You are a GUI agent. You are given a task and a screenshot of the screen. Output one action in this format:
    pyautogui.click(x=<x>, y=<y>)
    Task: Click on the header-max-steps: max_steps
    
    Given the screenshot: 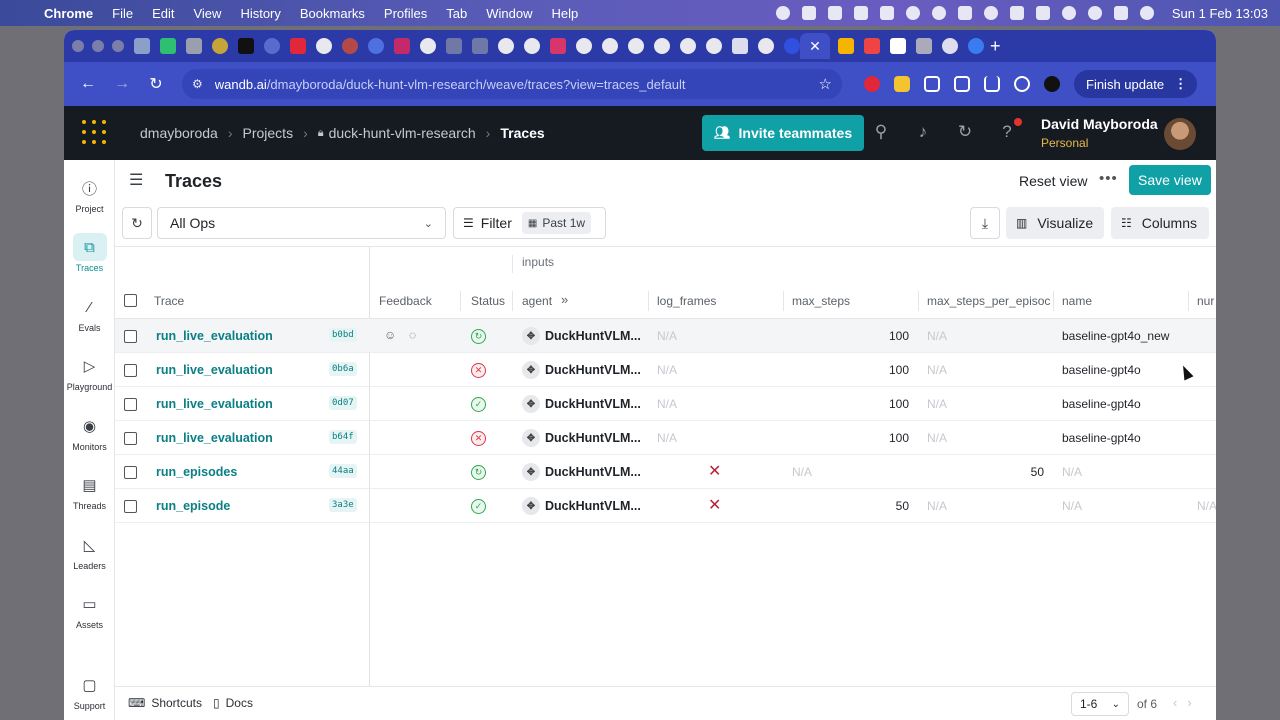 What is the action you would take?
    pyautogui.click(x=821, y=301)
    